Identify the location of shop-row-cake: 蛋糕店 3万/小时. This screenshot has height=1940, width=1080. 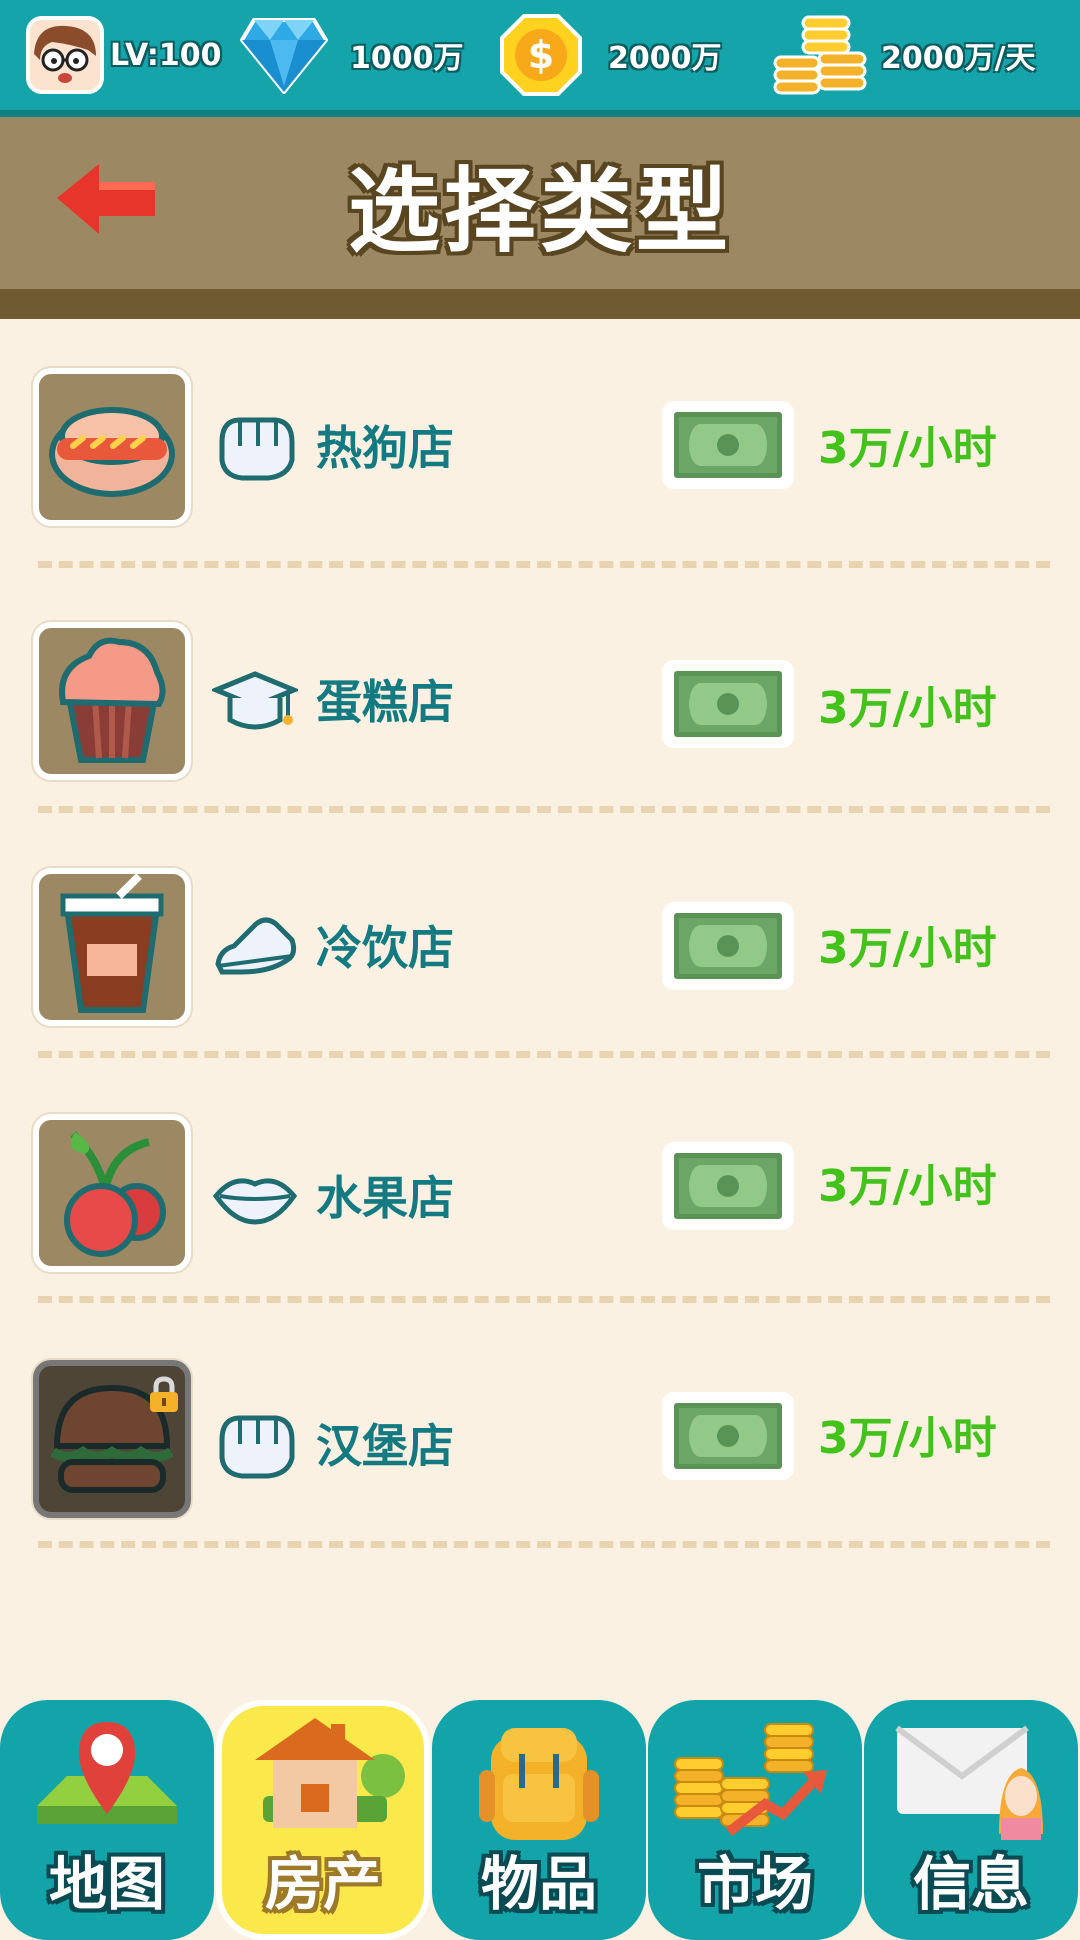
(540, 705).